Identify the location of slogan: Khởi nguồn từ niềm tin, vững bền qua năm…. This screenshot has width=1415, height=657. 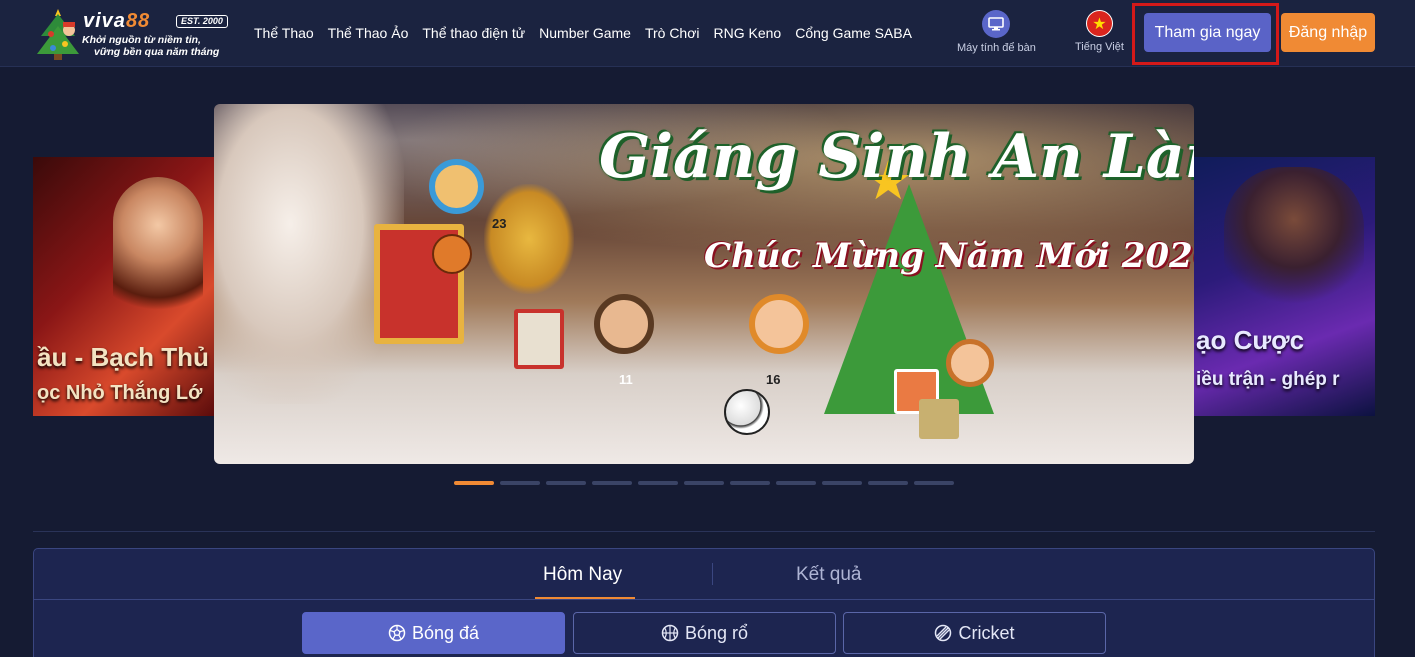
(150, 46).